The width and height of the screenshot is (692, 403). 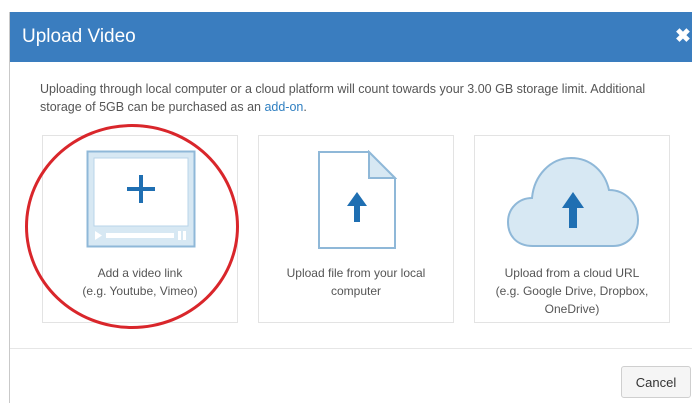 I want to click on upload-local-file-option: Upload file from your local computer, so click(x=356, y=229).